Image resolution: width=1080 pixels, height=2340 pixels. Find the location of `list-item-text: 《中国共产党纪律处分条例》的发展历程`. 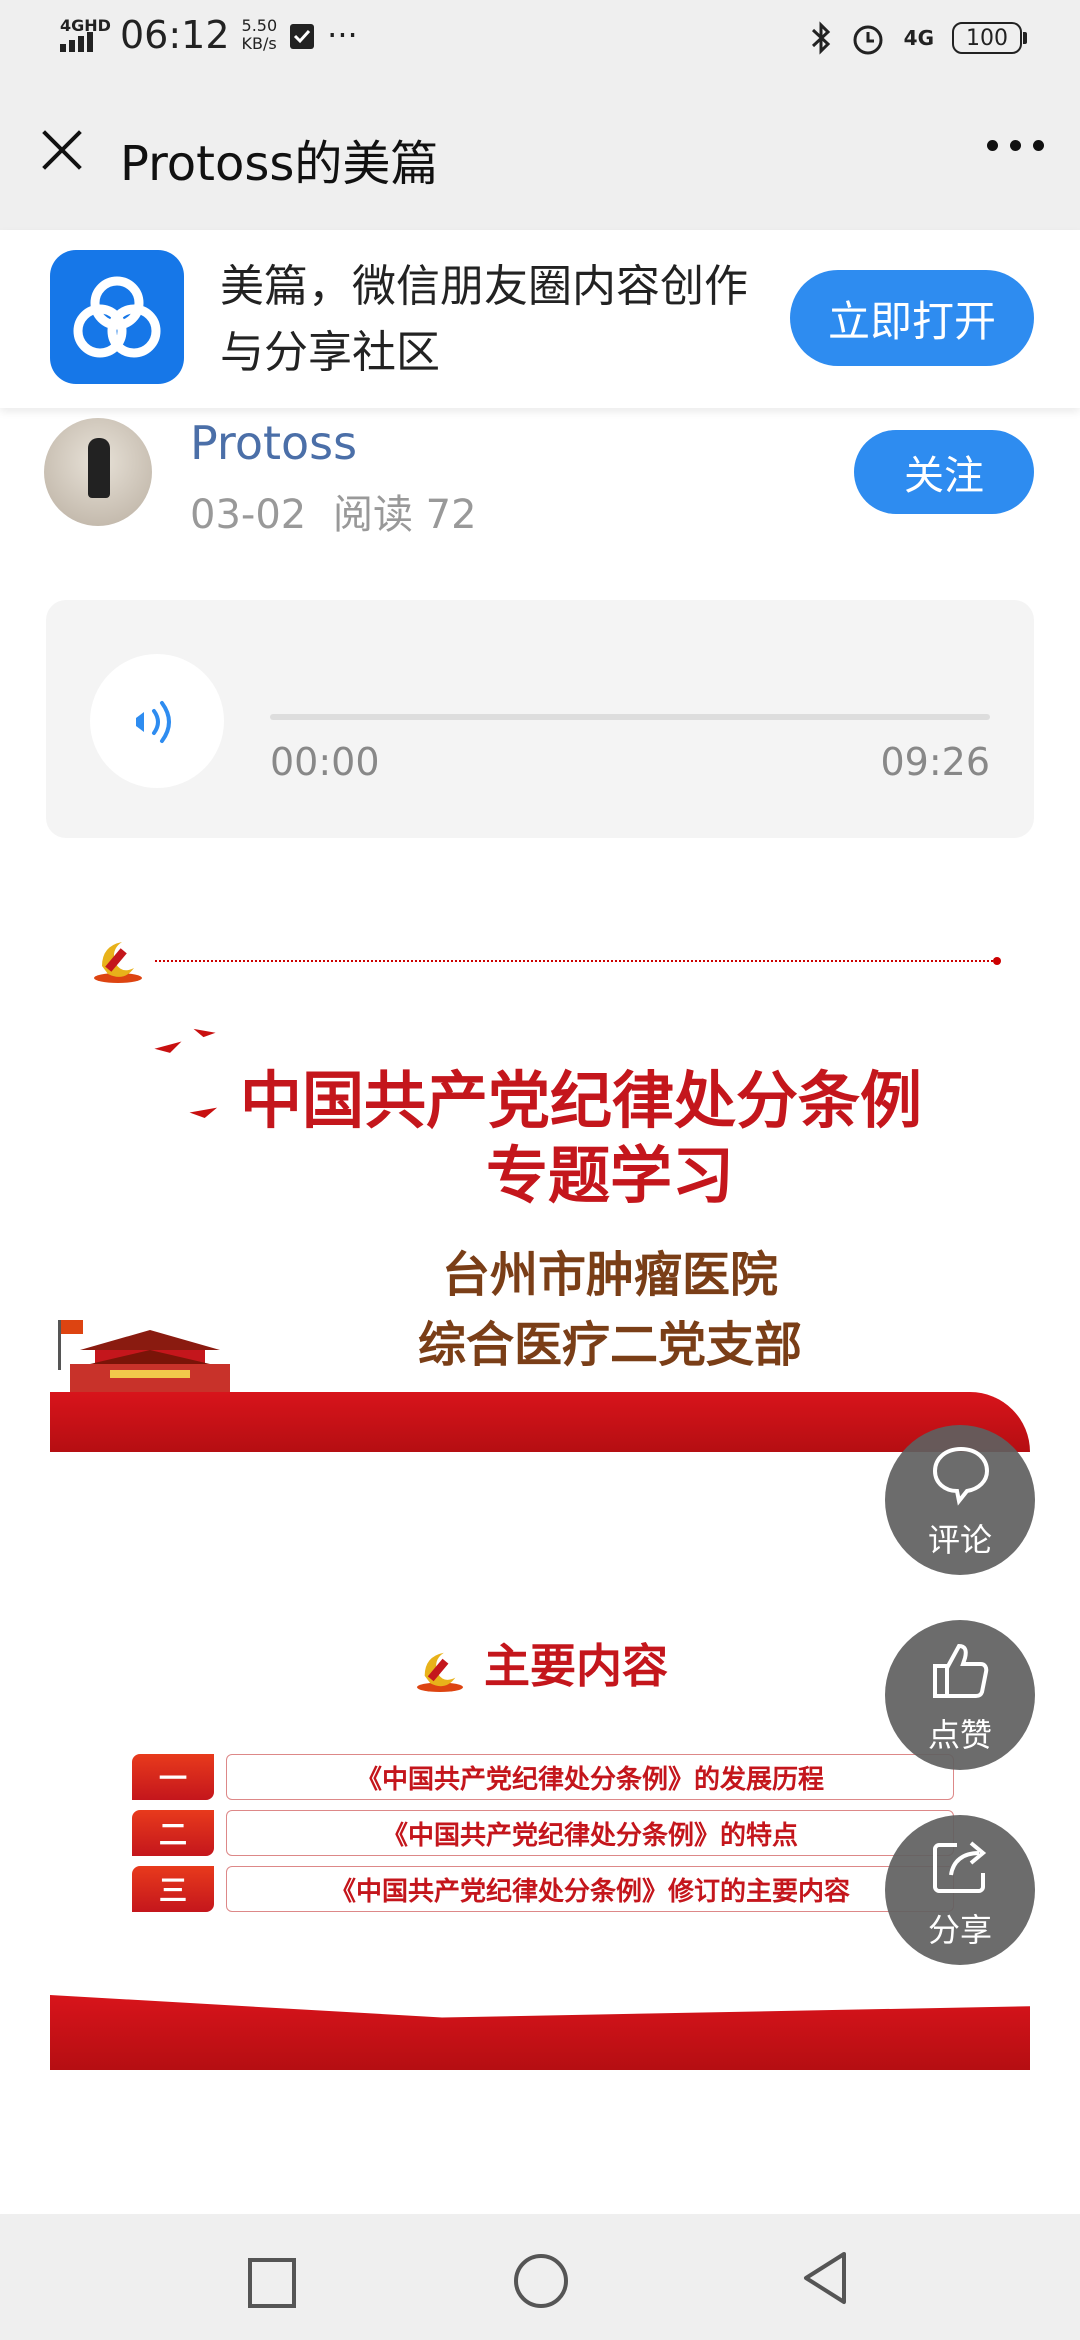

list-item-text: 《中国共产党纪律处分条例》的发展历程 is located at coordinates (590, 1777).